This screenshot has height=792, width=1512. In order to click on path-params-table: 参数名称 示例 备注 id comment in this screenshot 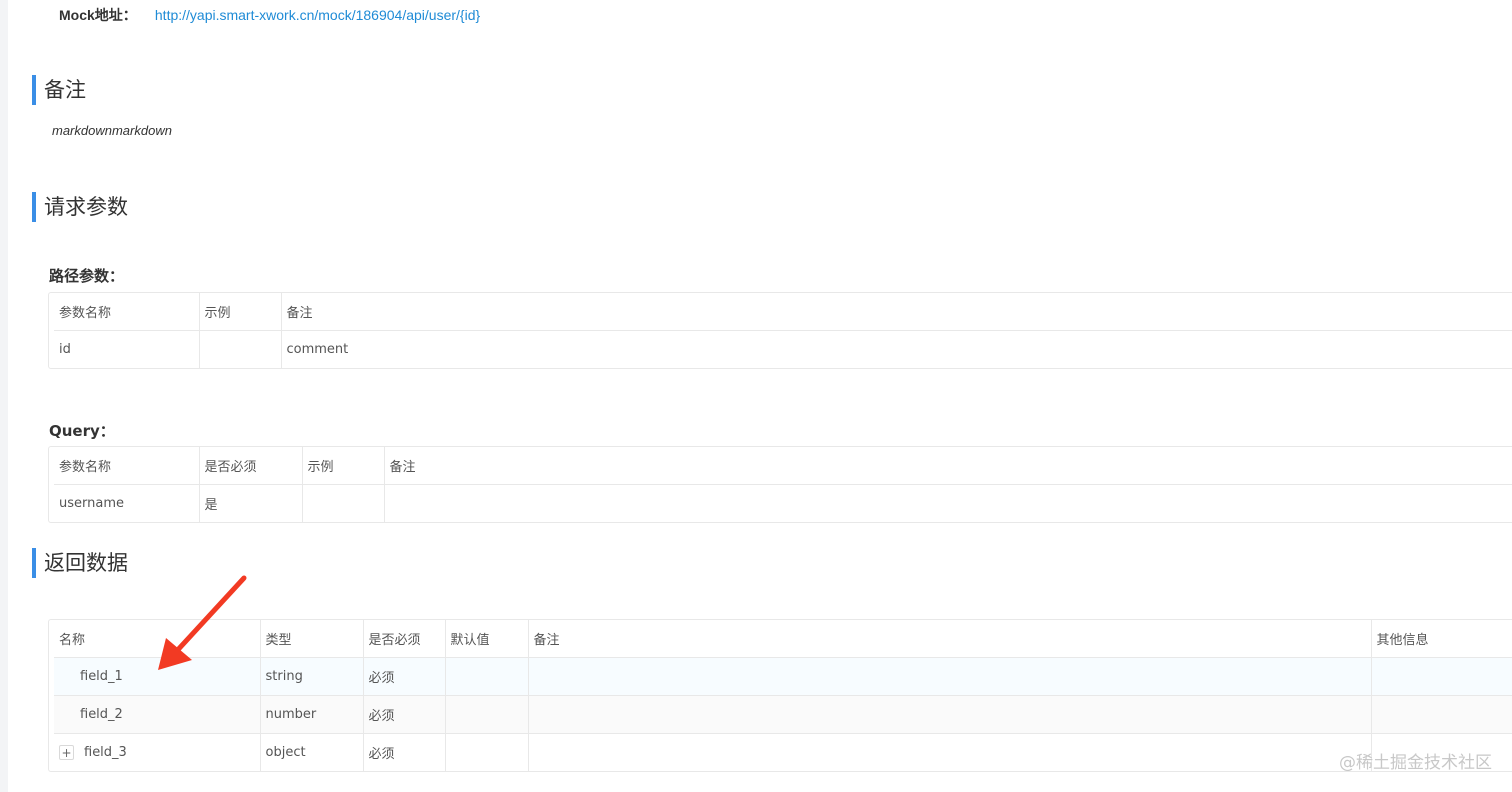, I will do `click(783, 330)`.